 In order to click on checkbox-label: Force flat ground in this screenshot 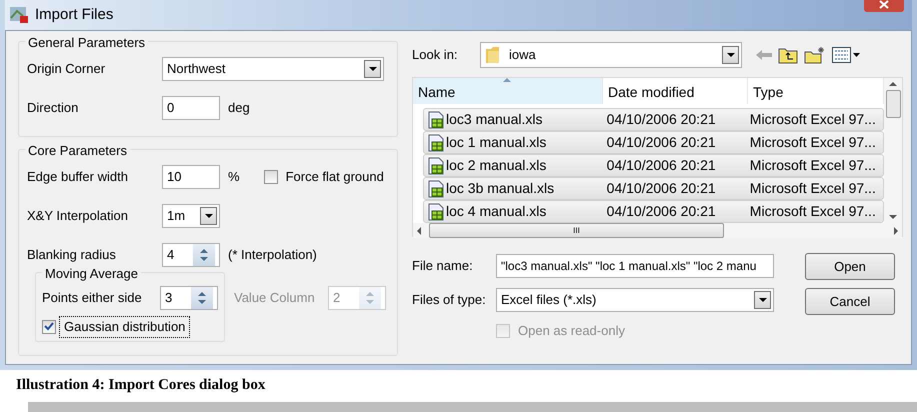, I will do `click(335, 177)`.